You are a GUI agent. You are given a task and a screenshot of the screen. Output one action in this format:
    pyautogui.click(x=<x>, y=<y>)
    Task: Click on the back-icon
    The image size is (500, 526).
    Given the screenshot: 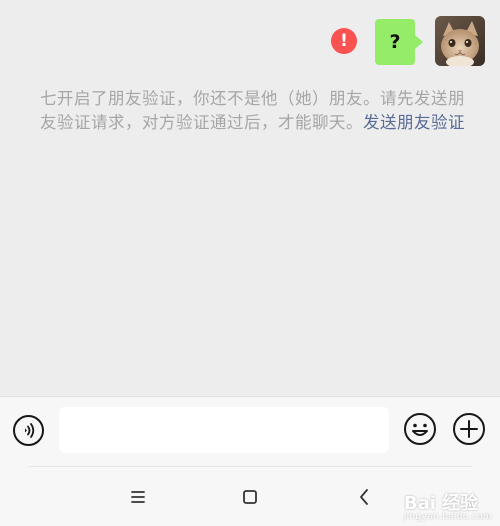 What is the action you would take?
    pyautogui.click(x=364, y=497)
    